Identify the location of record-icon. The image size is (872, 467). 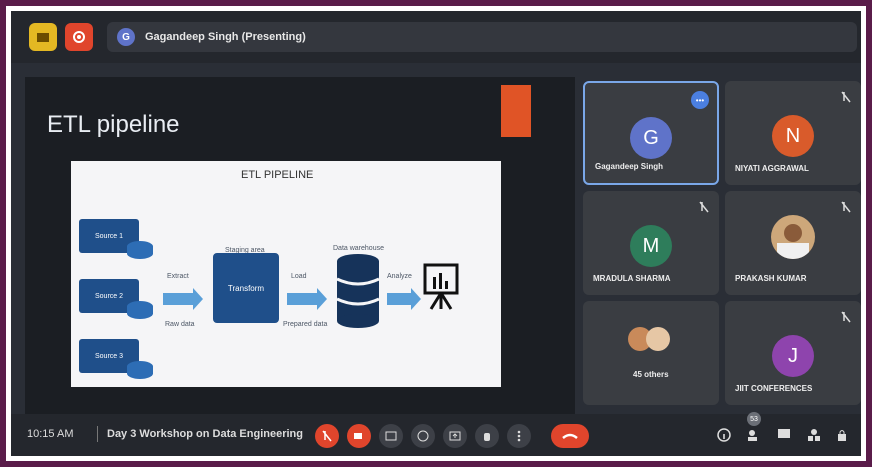
(79, 37).